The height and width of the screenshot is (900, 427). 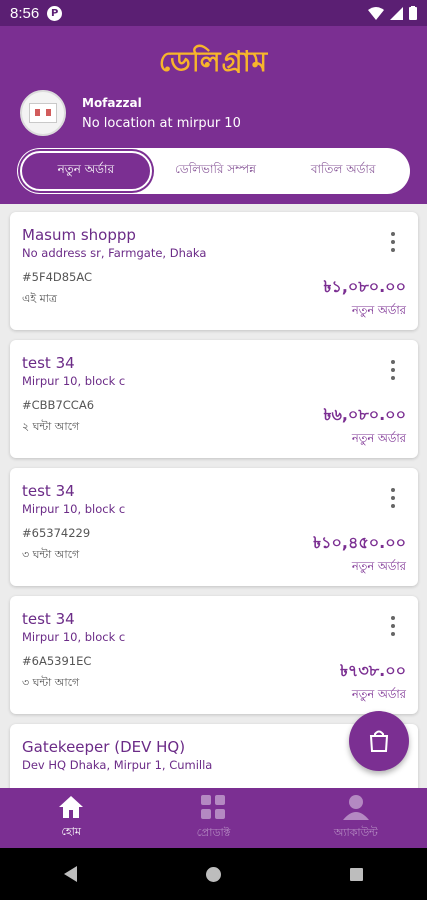 What do you see at coordinates (57, 277) in the screenshot?
I see `order-id: #5F4D85AC` at bounding box center [57, 277].